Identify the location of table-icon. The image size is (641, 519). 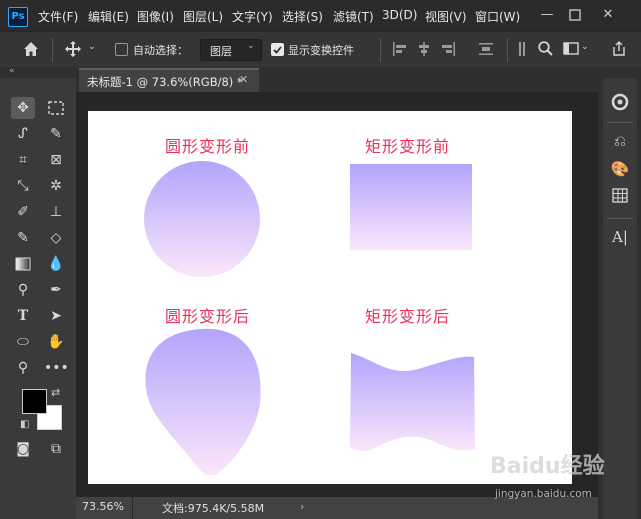
(620, 197).